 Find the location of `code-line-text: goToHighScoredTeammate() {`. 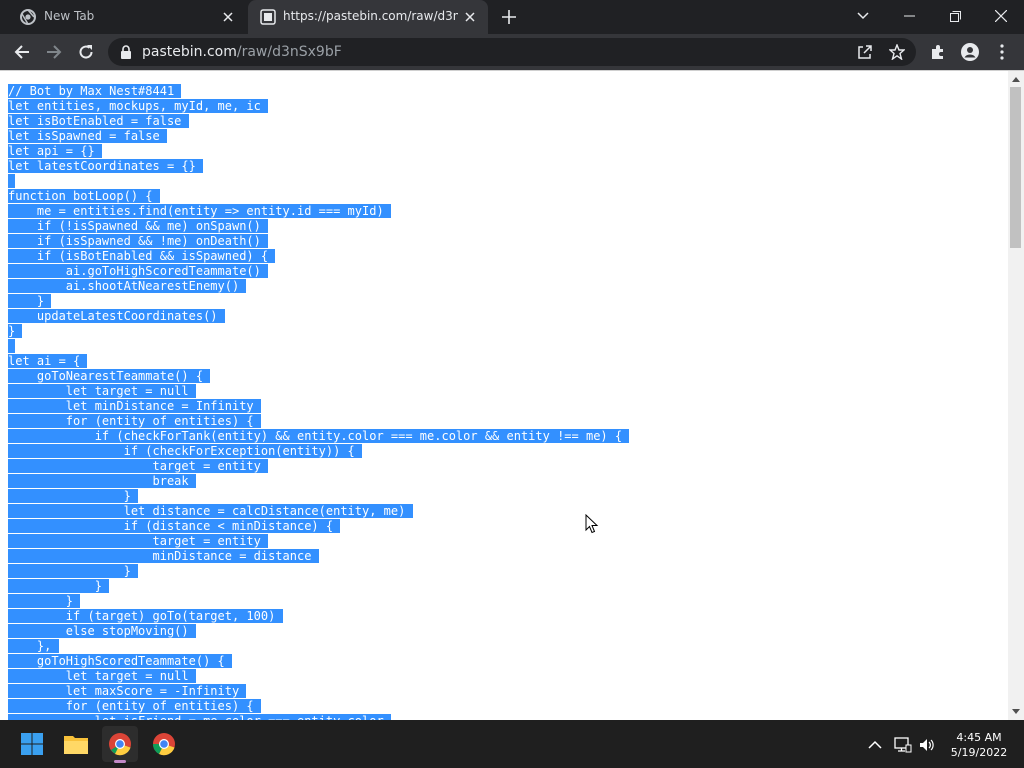

code-line-text: goToHighScoredTeammate() { is located at coordinates (120, 661).